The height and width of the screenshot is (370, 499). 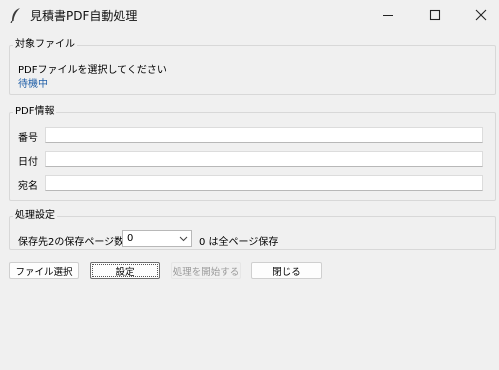 I want to click on pages-hint: 0 は全ページ保存, so click(x=239, y=242).